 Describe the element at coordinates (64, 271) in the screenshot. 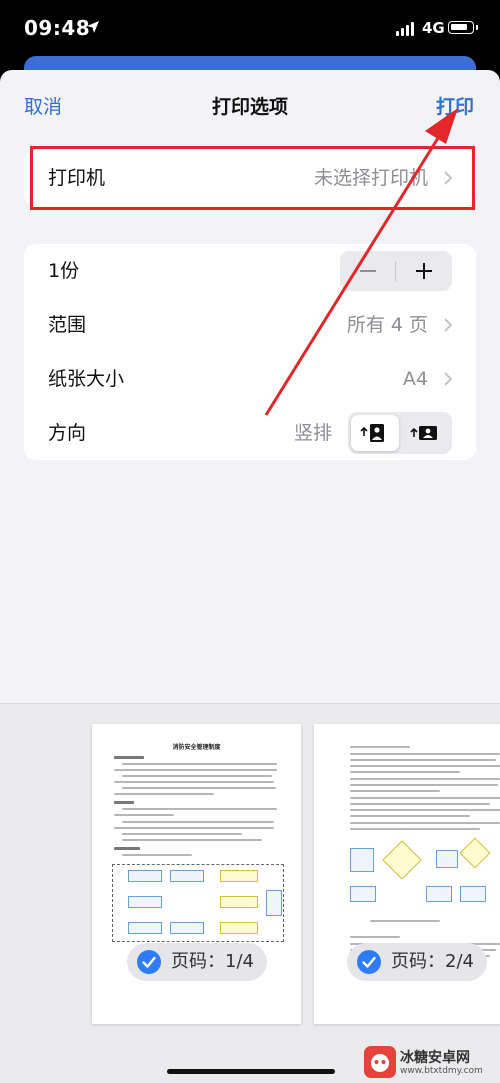

I see `copies-label: 1份` at that location.